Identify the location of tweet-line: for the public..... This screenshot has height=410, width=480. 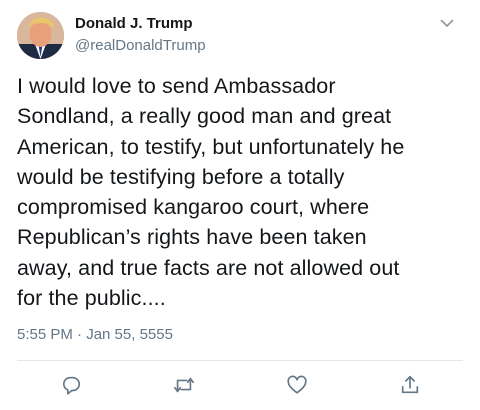
(91, 298).